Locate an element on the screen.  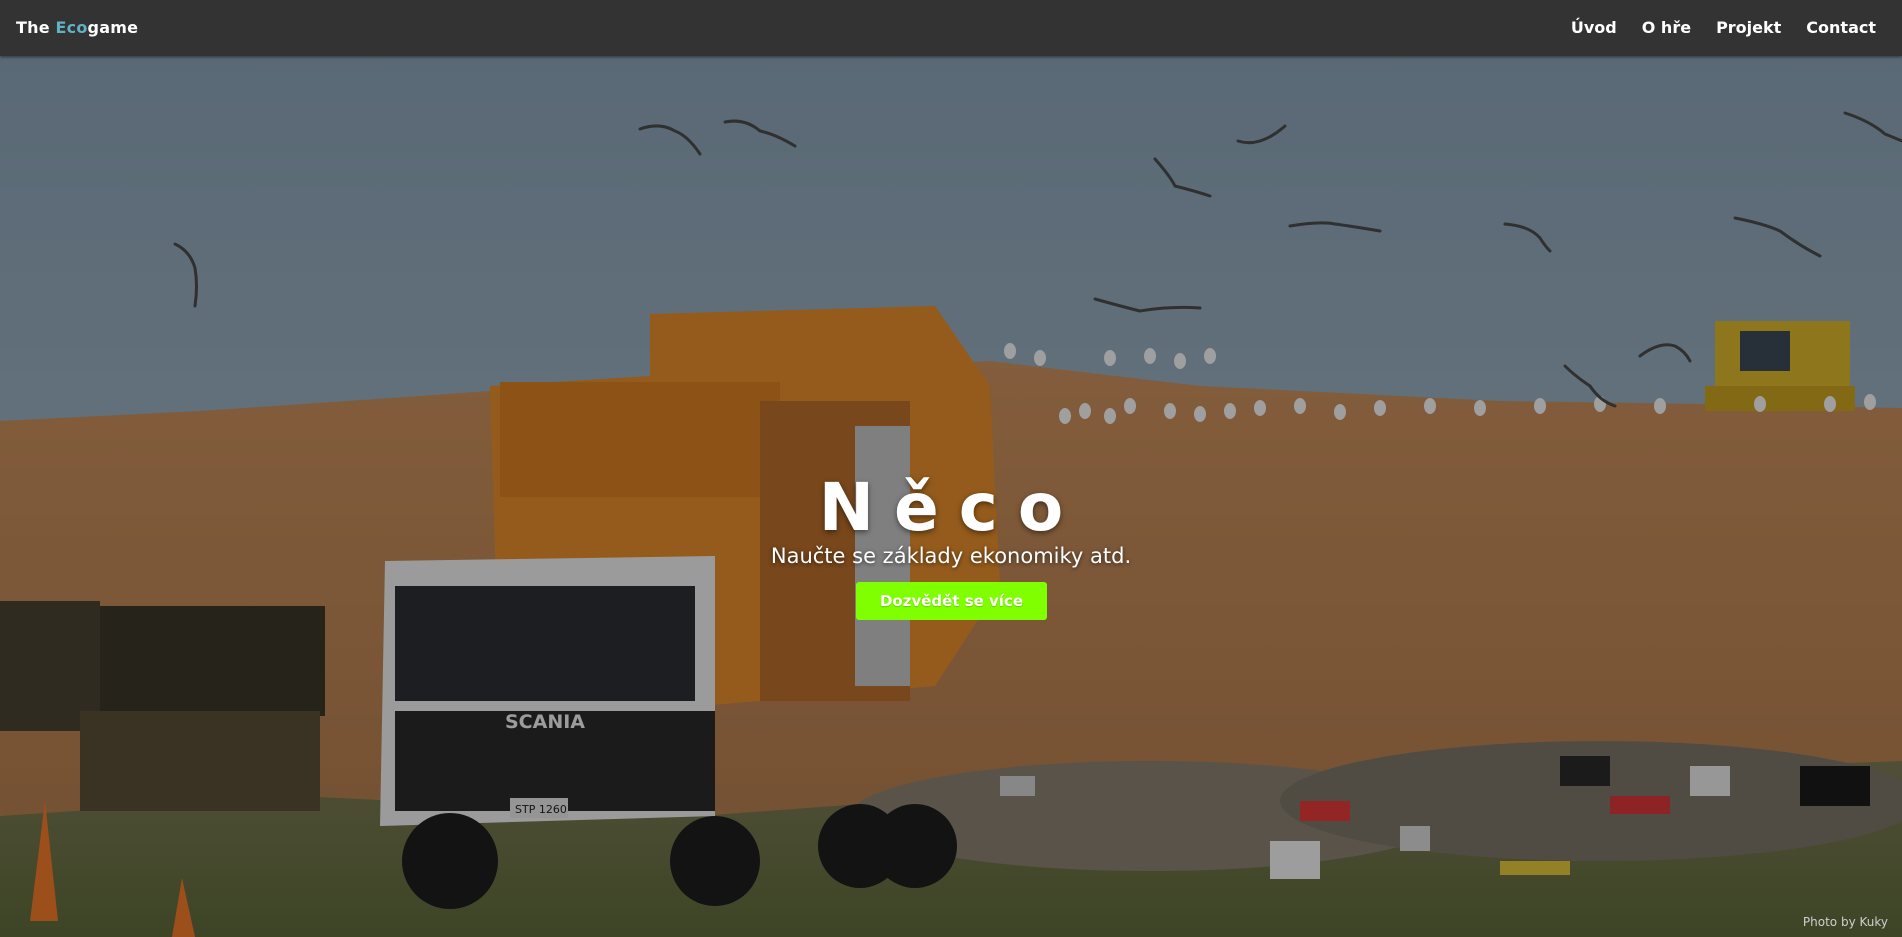
nav-links: Úvod O hře Projekt Contact is located at coordinates (1723, 27).